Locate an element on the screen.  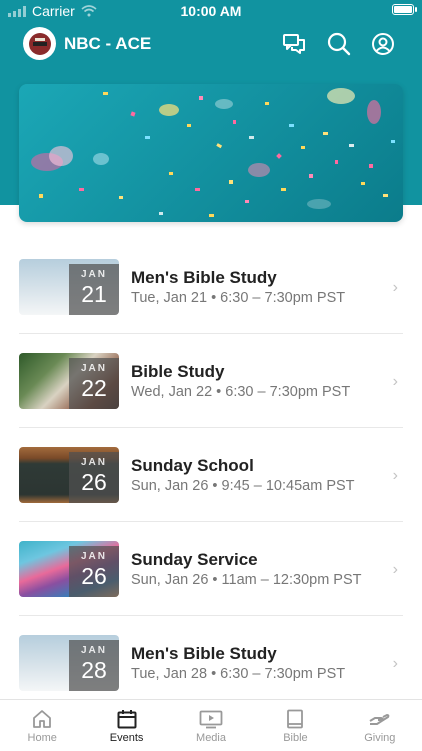
media-icon is located at coordinates (211, 719).